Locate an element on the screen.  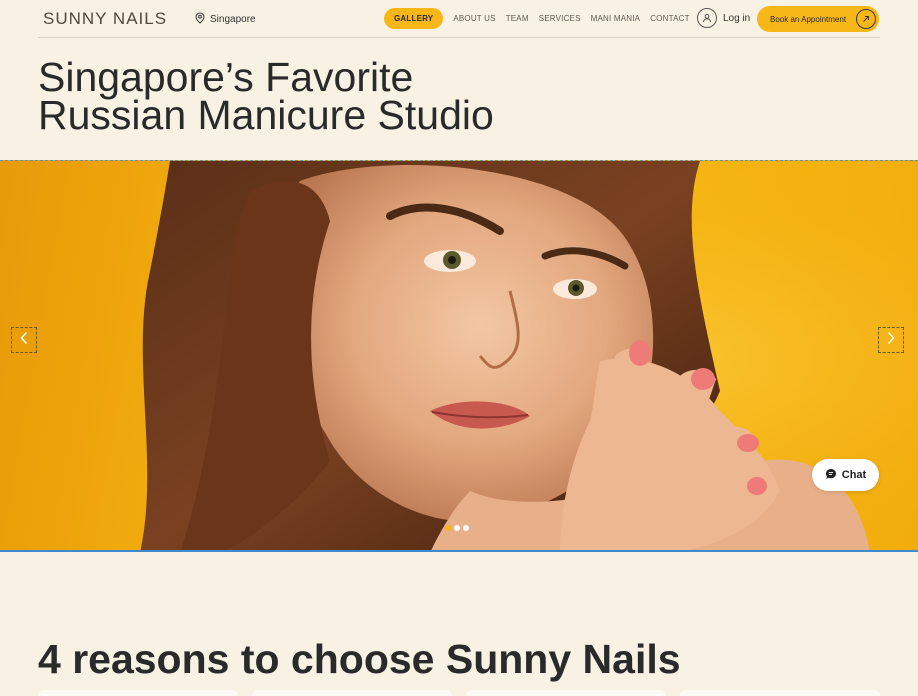
user-icon is located at coordinates (707, 18).